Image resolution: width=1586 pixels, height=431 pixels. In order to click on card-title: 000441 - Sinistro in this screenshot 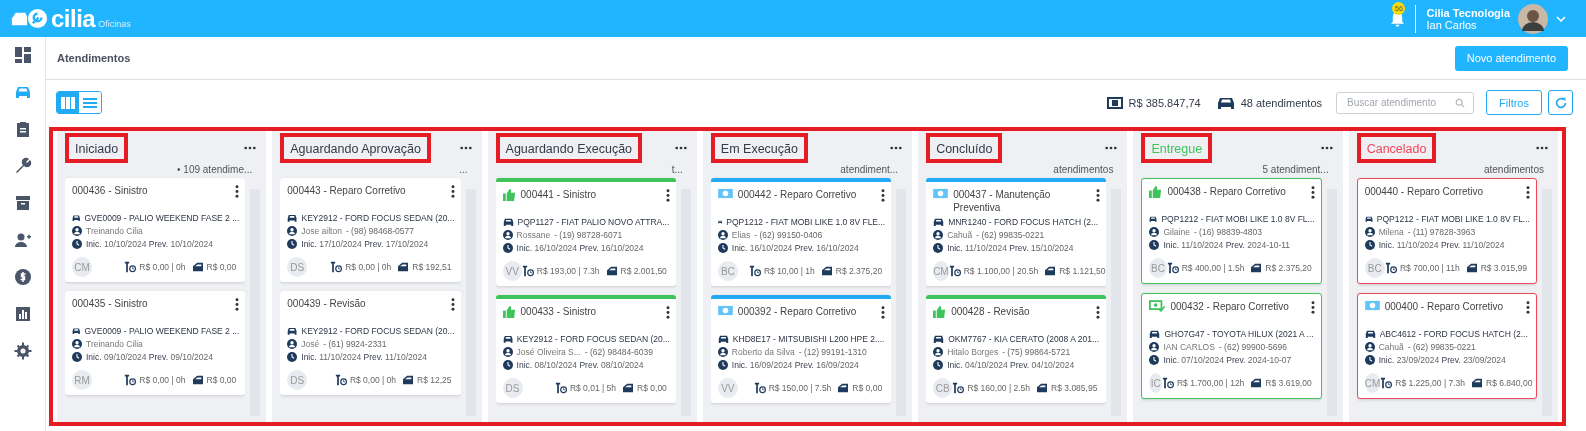, I will do `click(559, 194)`.